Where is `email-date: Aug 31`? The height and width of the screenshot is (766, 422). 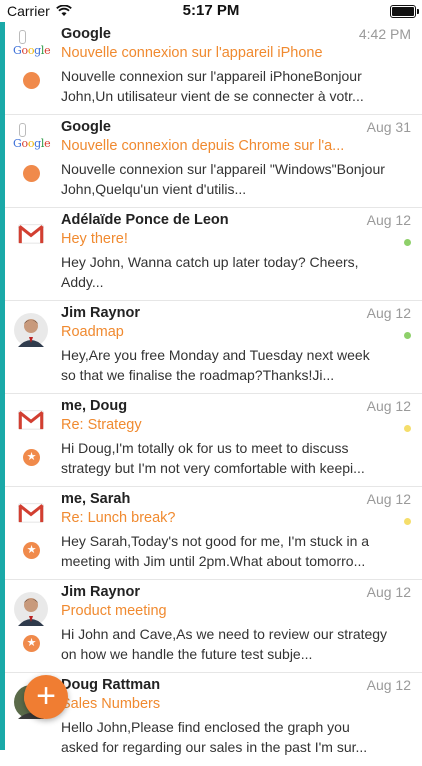 email-date: Aug 31 is located at coordinates (388, 127).